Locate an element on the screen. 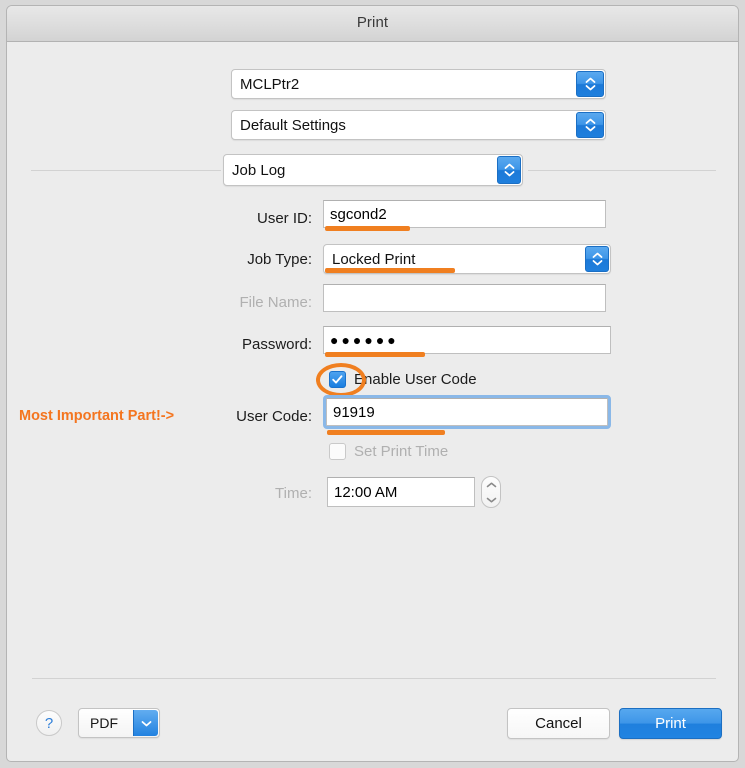 The width and height of the screenshot is (745, 768). printer-popup-value: MCLPtr2 is located at coordinates (270, 84).